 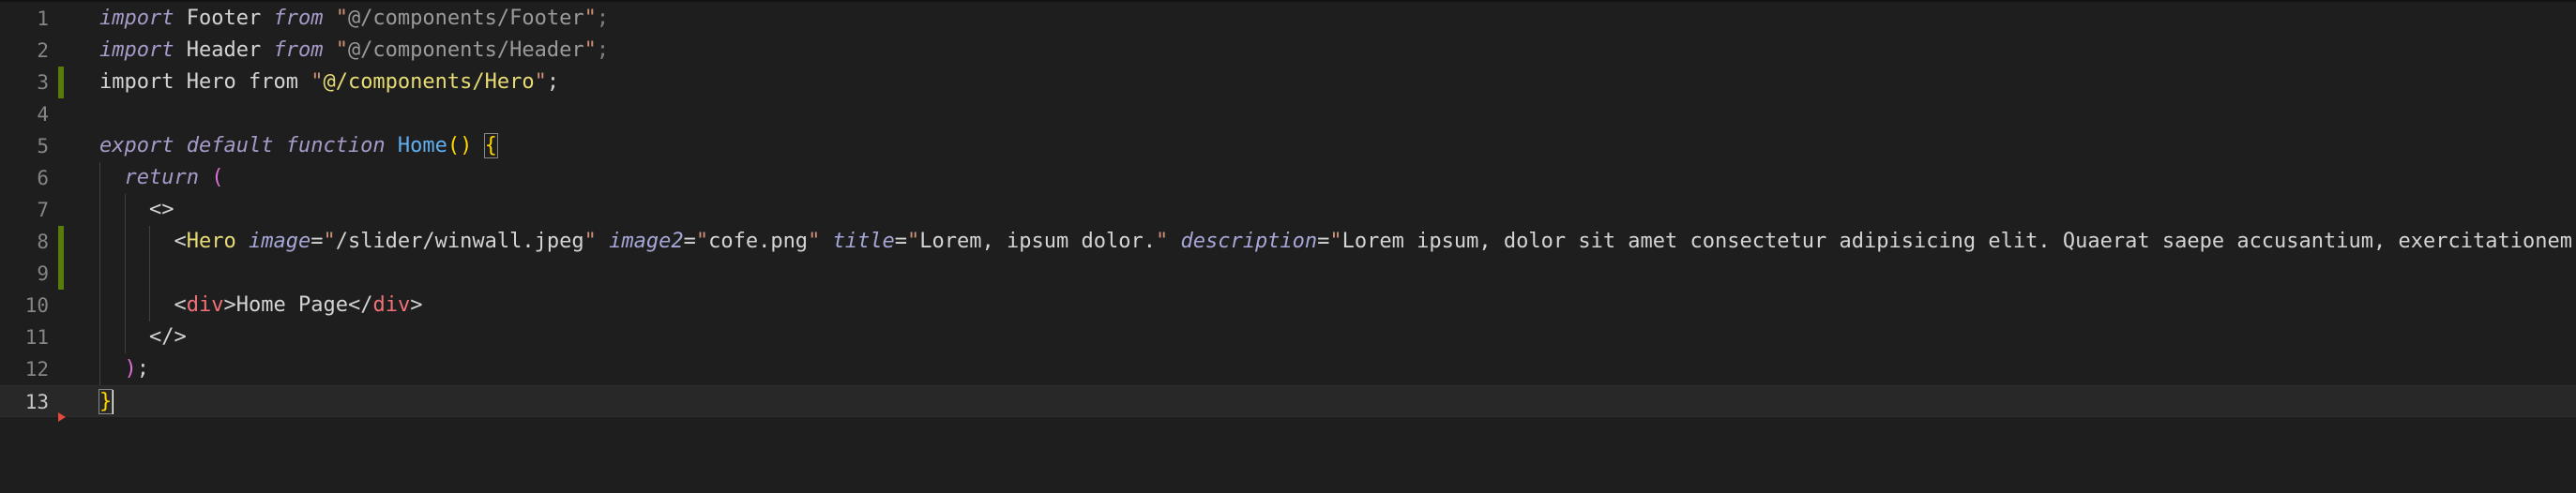 What do you see at coordinates (24, 337) in the screenshot?
I see `line-number: 11` at bounding box center [24, 337].